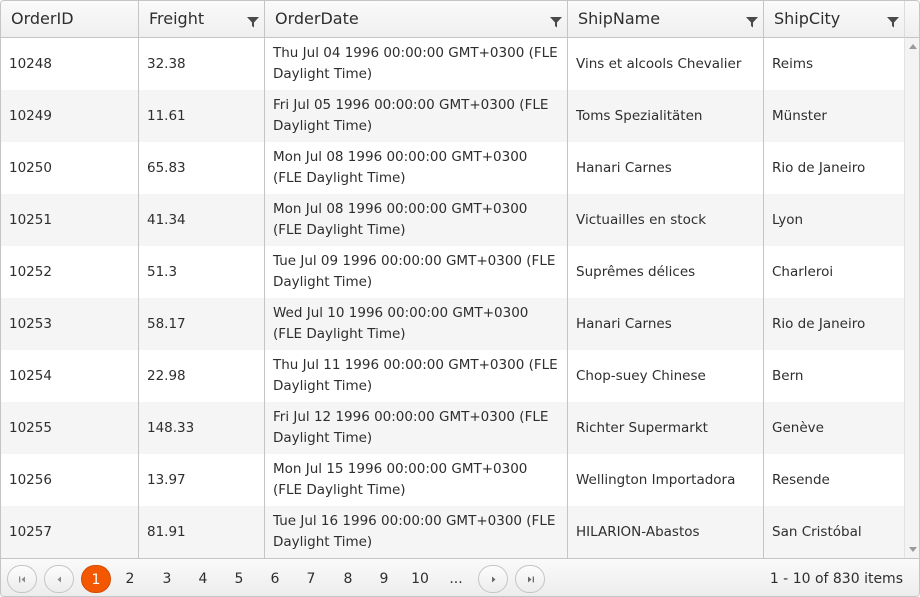 This screenshot has width=920, height=597. Describe the element at coordinates (666, 64) in the screenshot. I see `cell-shipname: Vins et alcools Chevalier` at that location.